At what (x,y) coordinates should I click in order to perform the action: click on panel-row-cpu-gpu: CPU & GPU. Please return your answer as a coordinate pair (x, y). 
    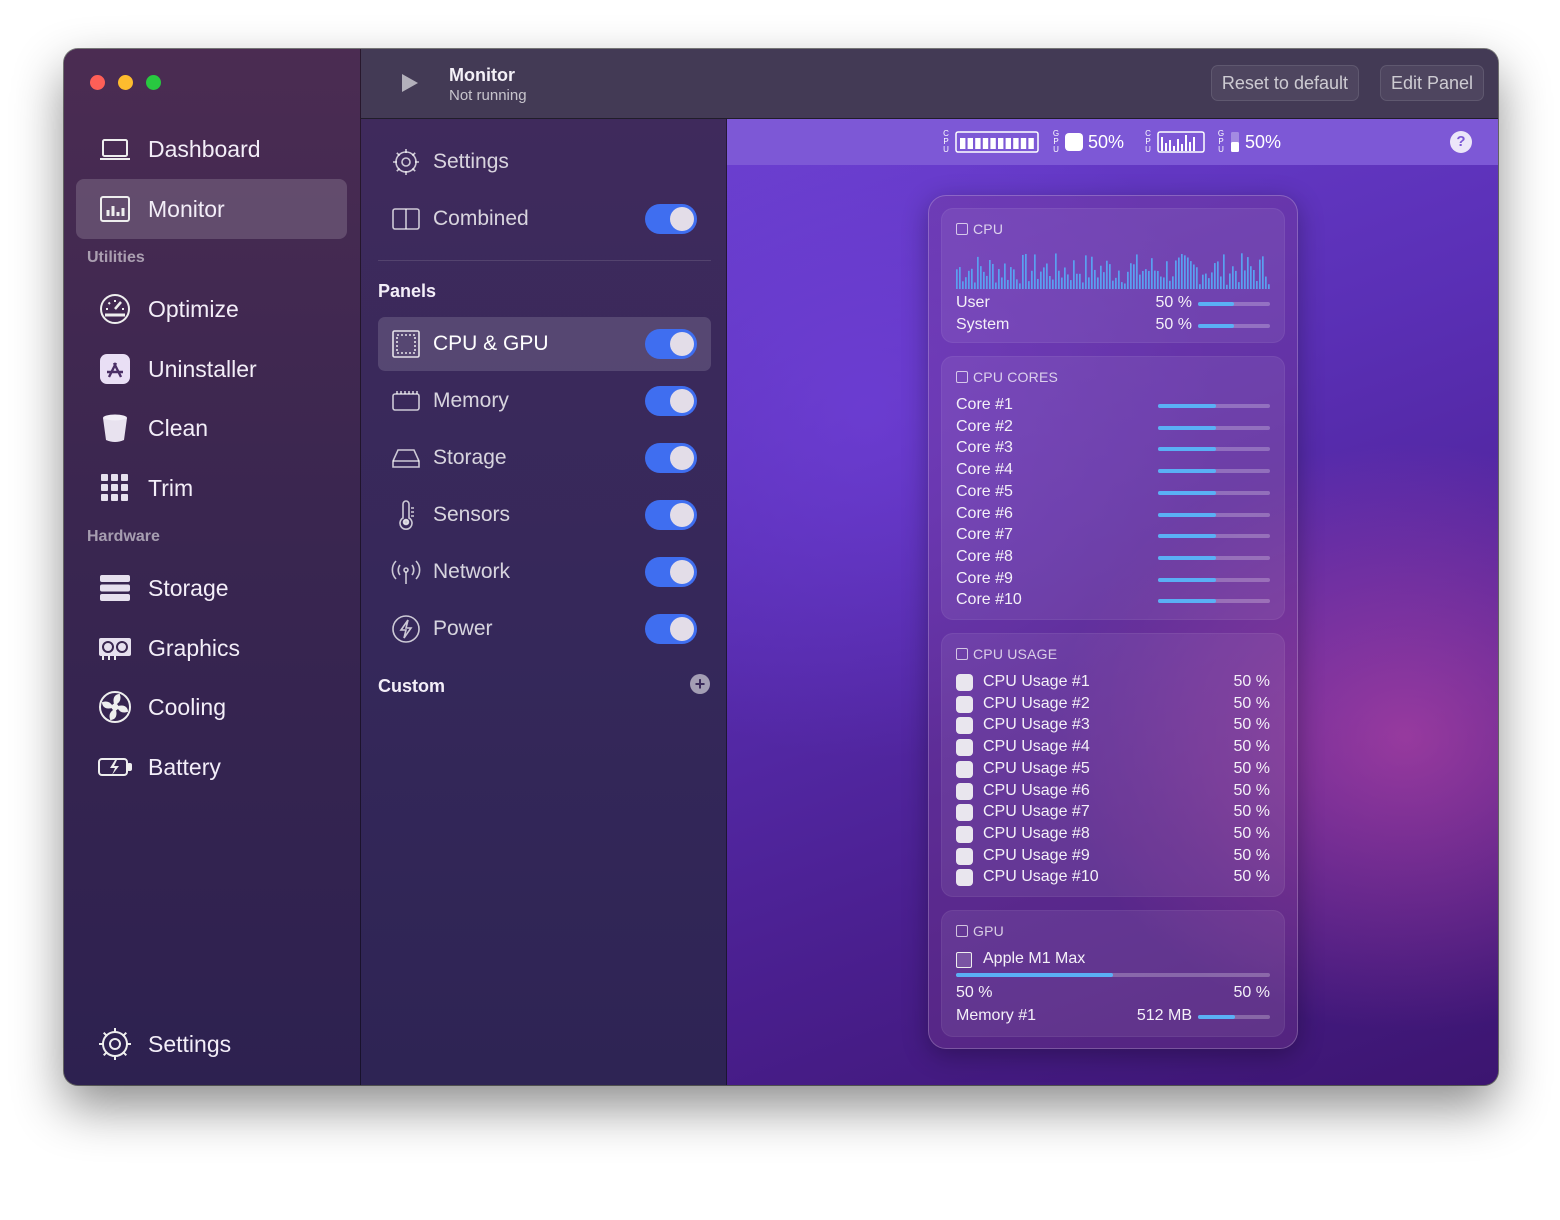
    Looking at the image, I should click on (544, 344).